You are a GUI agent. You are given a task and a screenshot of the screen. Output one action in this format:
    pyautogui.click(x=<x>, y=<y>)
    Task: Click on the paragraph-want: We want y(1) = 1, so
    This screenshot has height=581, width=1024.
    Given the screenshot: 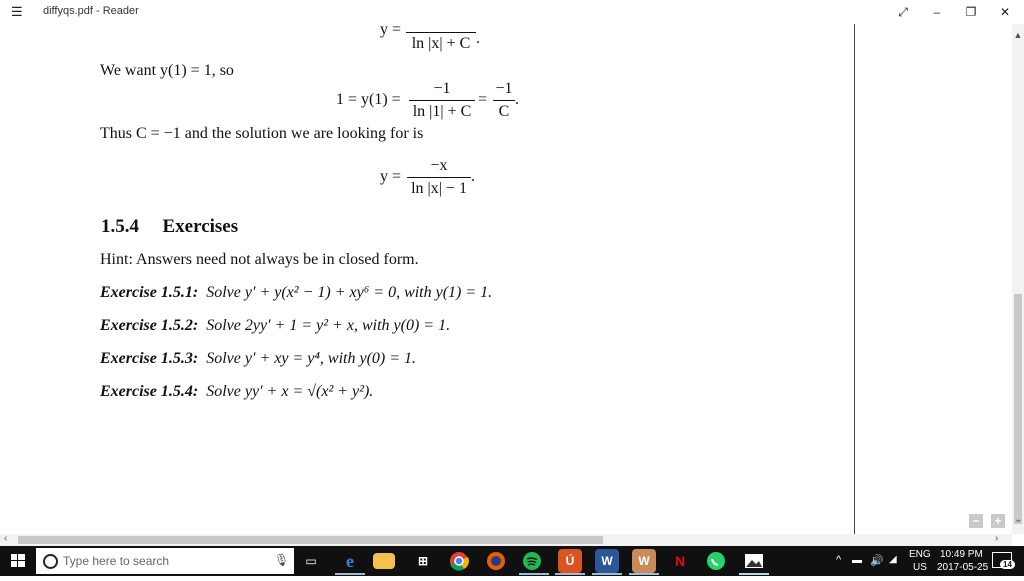 What is the action you would take?
    pyautogui.click(x=167, y=70)
    